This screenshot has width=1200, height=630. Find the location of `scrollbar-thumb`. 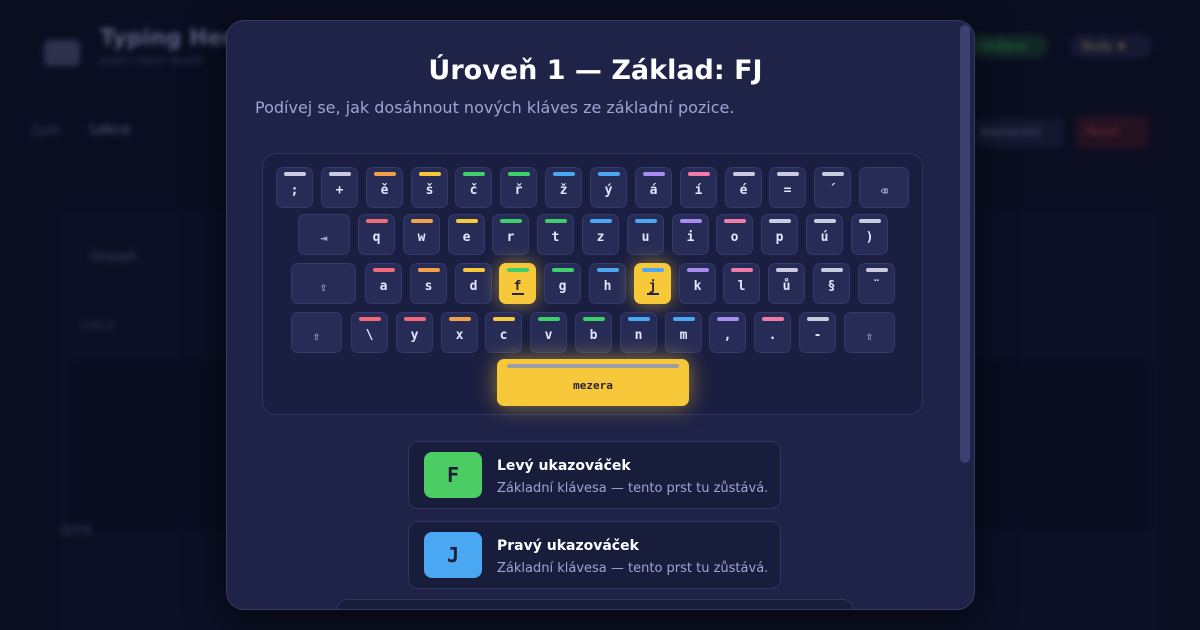

scrollbar-thumb is located at coordinates (965, 244).